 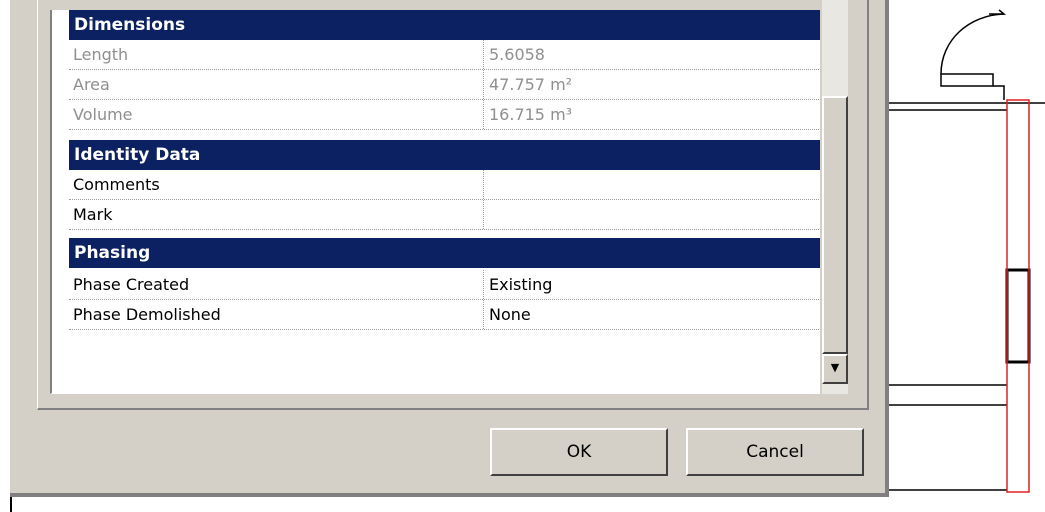 I want to click on cancel-button: Cancel, so click(x=775, y=452).